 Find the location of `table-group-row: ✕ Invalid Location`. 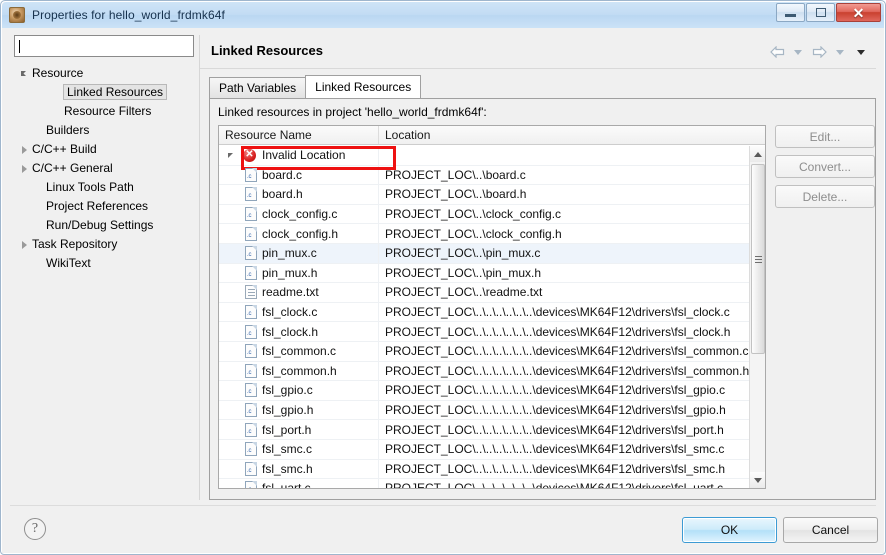

table-group-row: ✕ Invalid Location is located at coordinates (492, 158).